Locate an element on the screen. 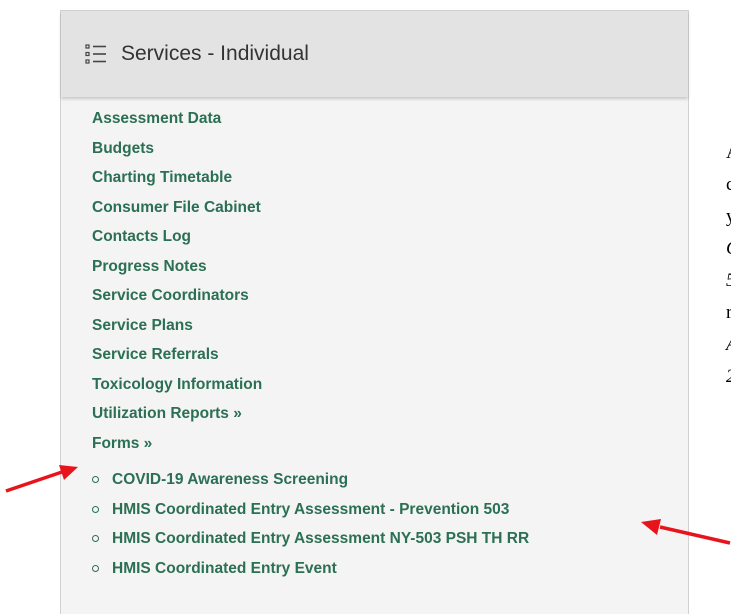 The height and width of the screenshot is (614, 731). menu-item-consumer-file-cabinet: Consumer File Cabinet is located at coordinates (177, 208).